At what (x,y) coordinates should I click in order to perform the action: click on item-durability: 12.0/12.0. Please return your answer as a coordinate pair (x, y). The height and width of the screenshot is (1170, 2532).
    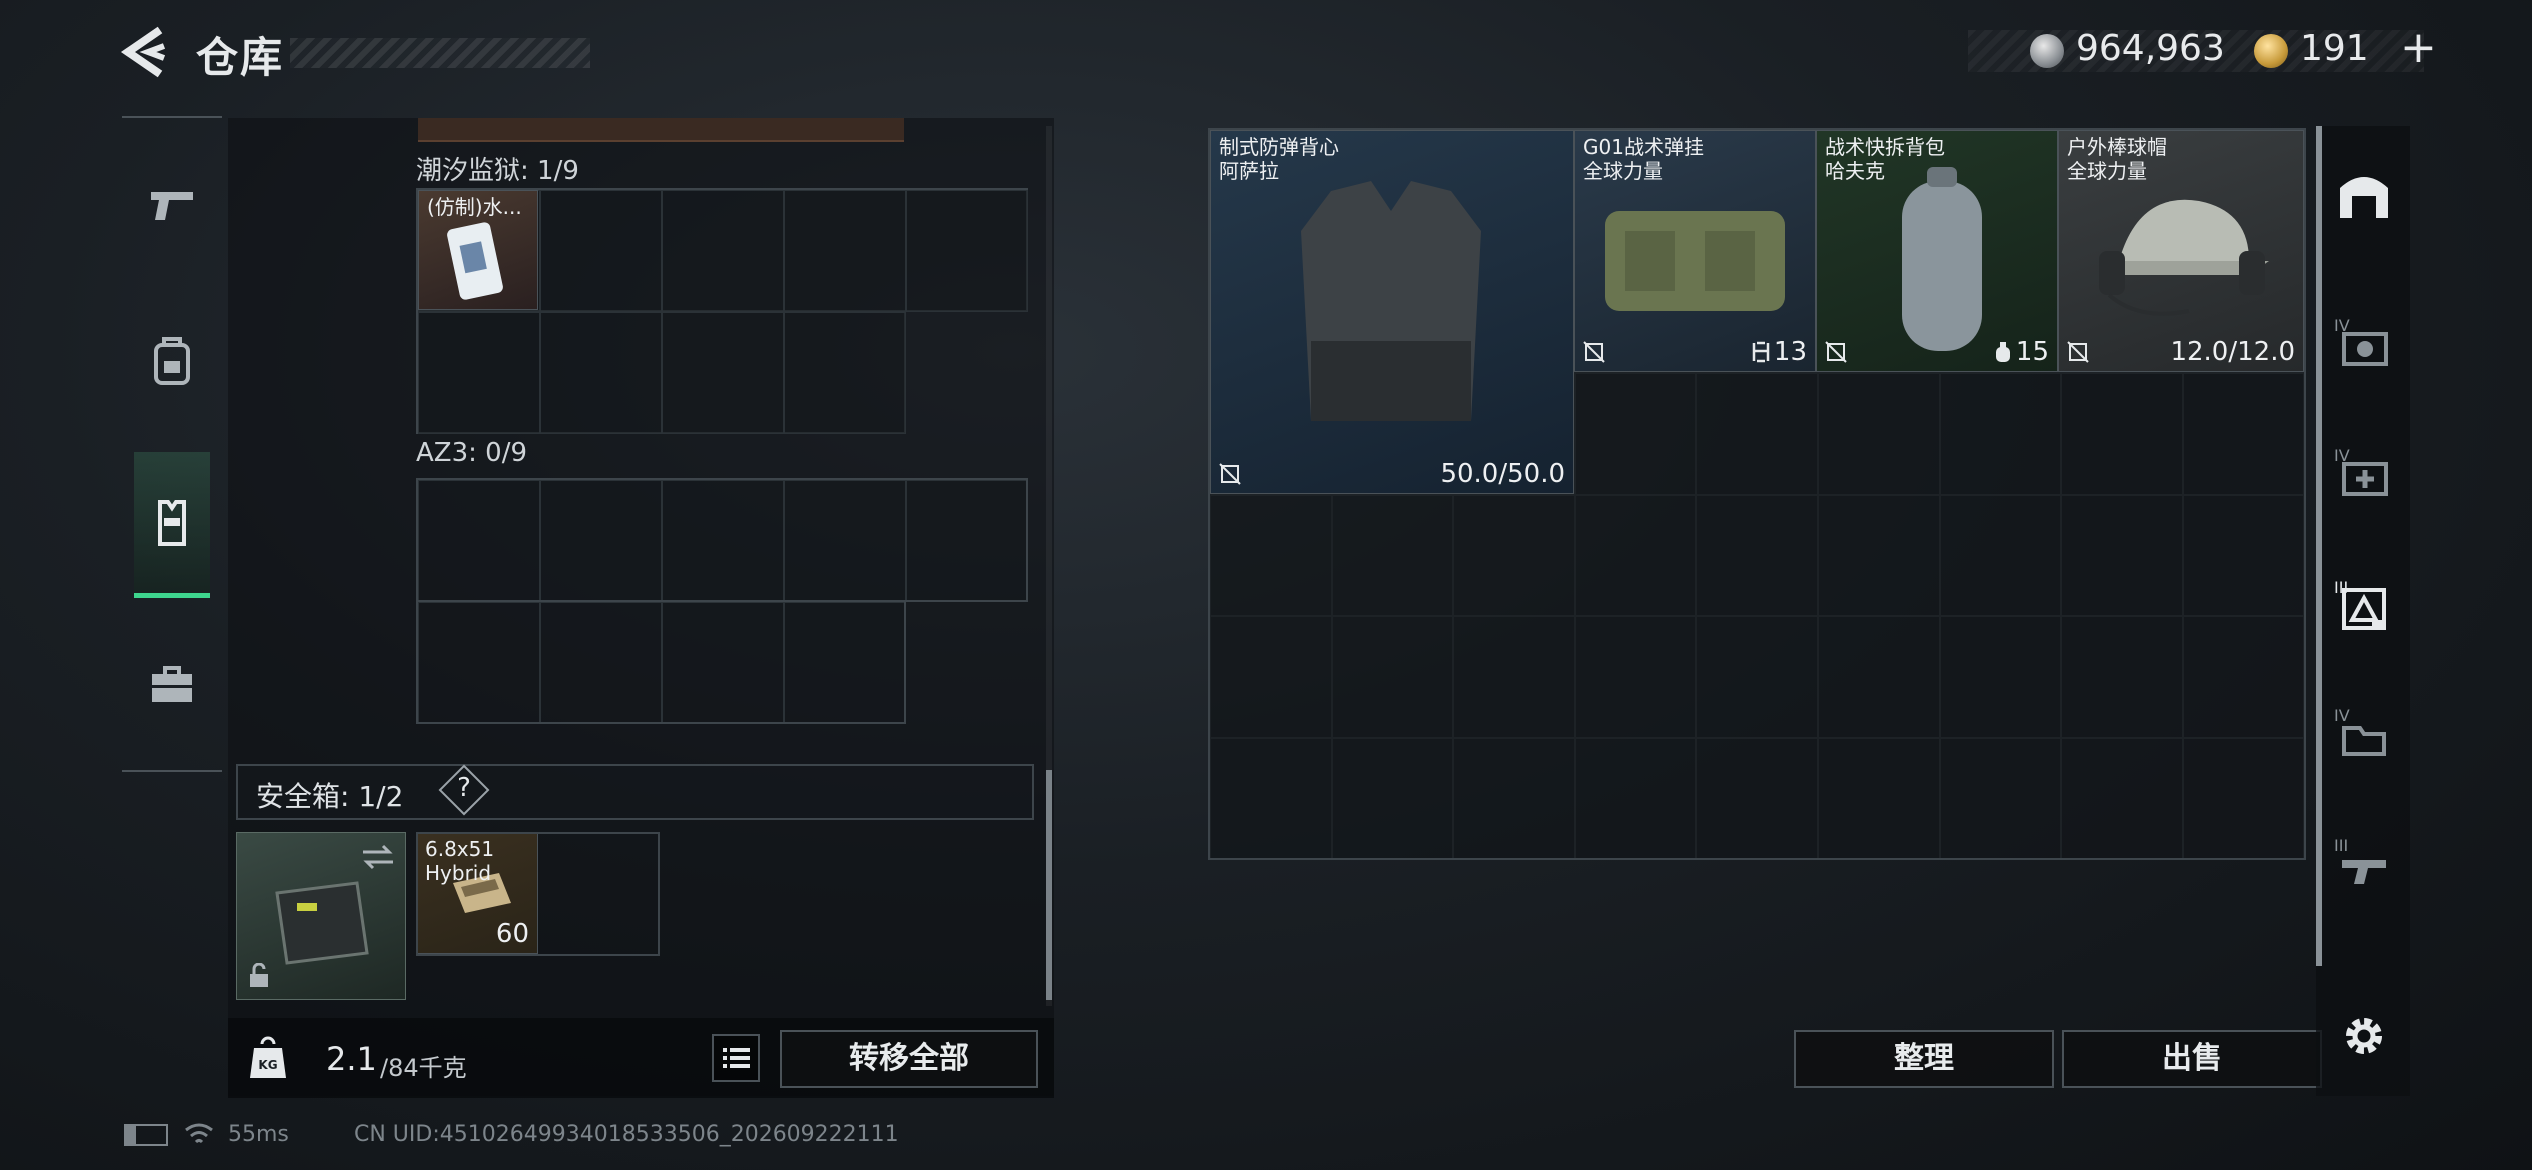
    Looking at the image, I should click on (2232, 352).